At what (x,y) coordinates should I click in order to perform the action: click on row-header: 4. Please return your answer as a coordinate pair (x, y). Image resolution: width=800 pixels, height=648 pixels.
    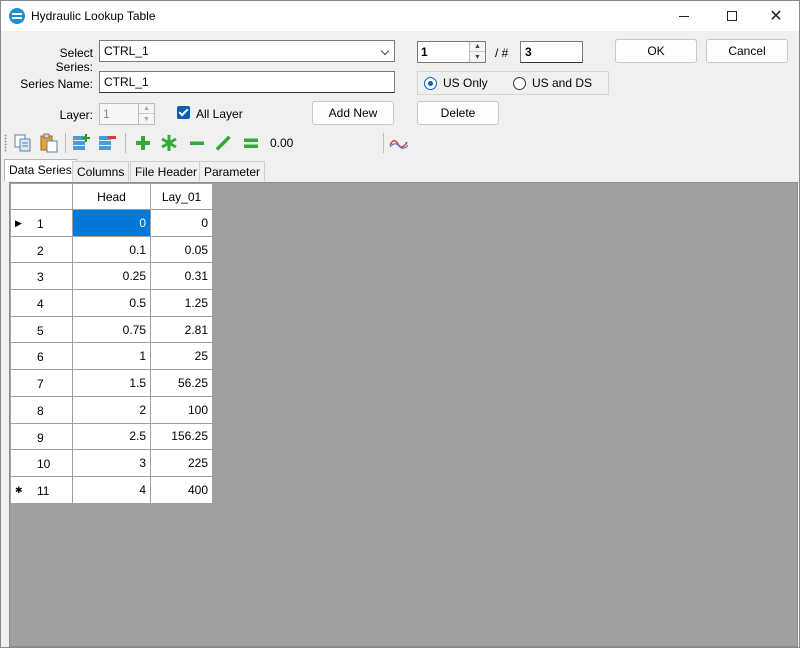
    Looking at the image, I should click on (41, 303).